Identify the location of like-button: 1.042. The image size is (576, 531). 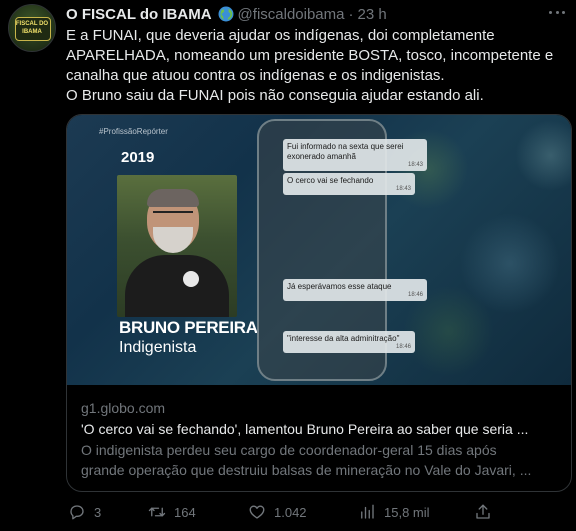
(277, 512).